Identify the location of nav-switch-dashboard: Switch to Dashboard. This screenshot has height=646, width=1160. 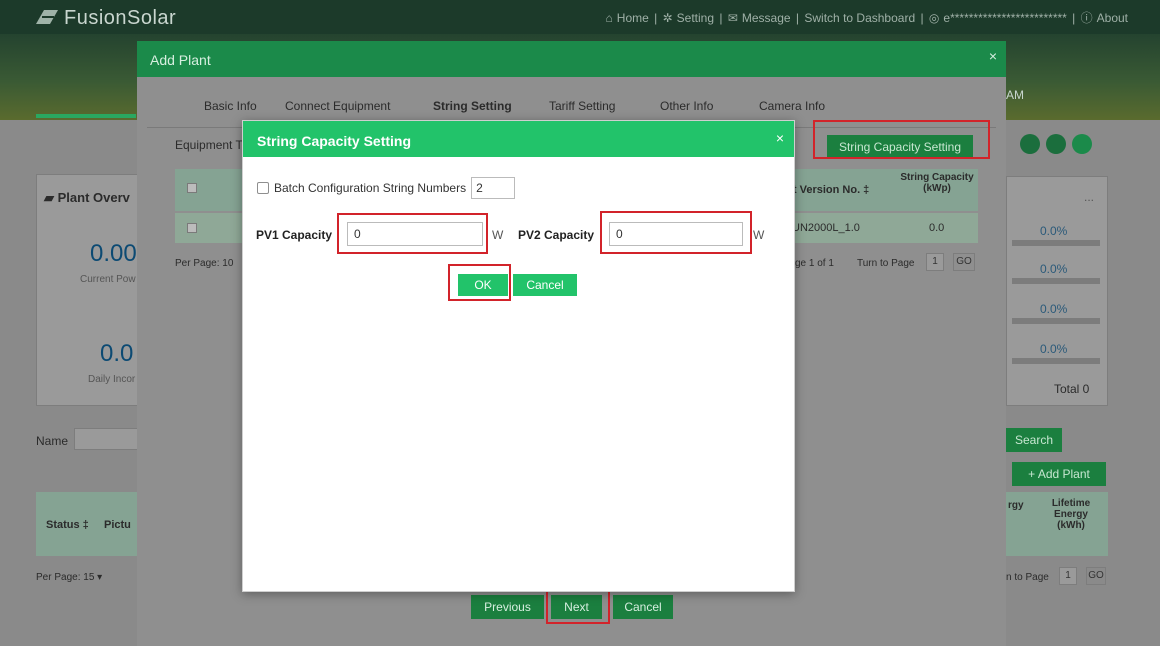
(859, 18).